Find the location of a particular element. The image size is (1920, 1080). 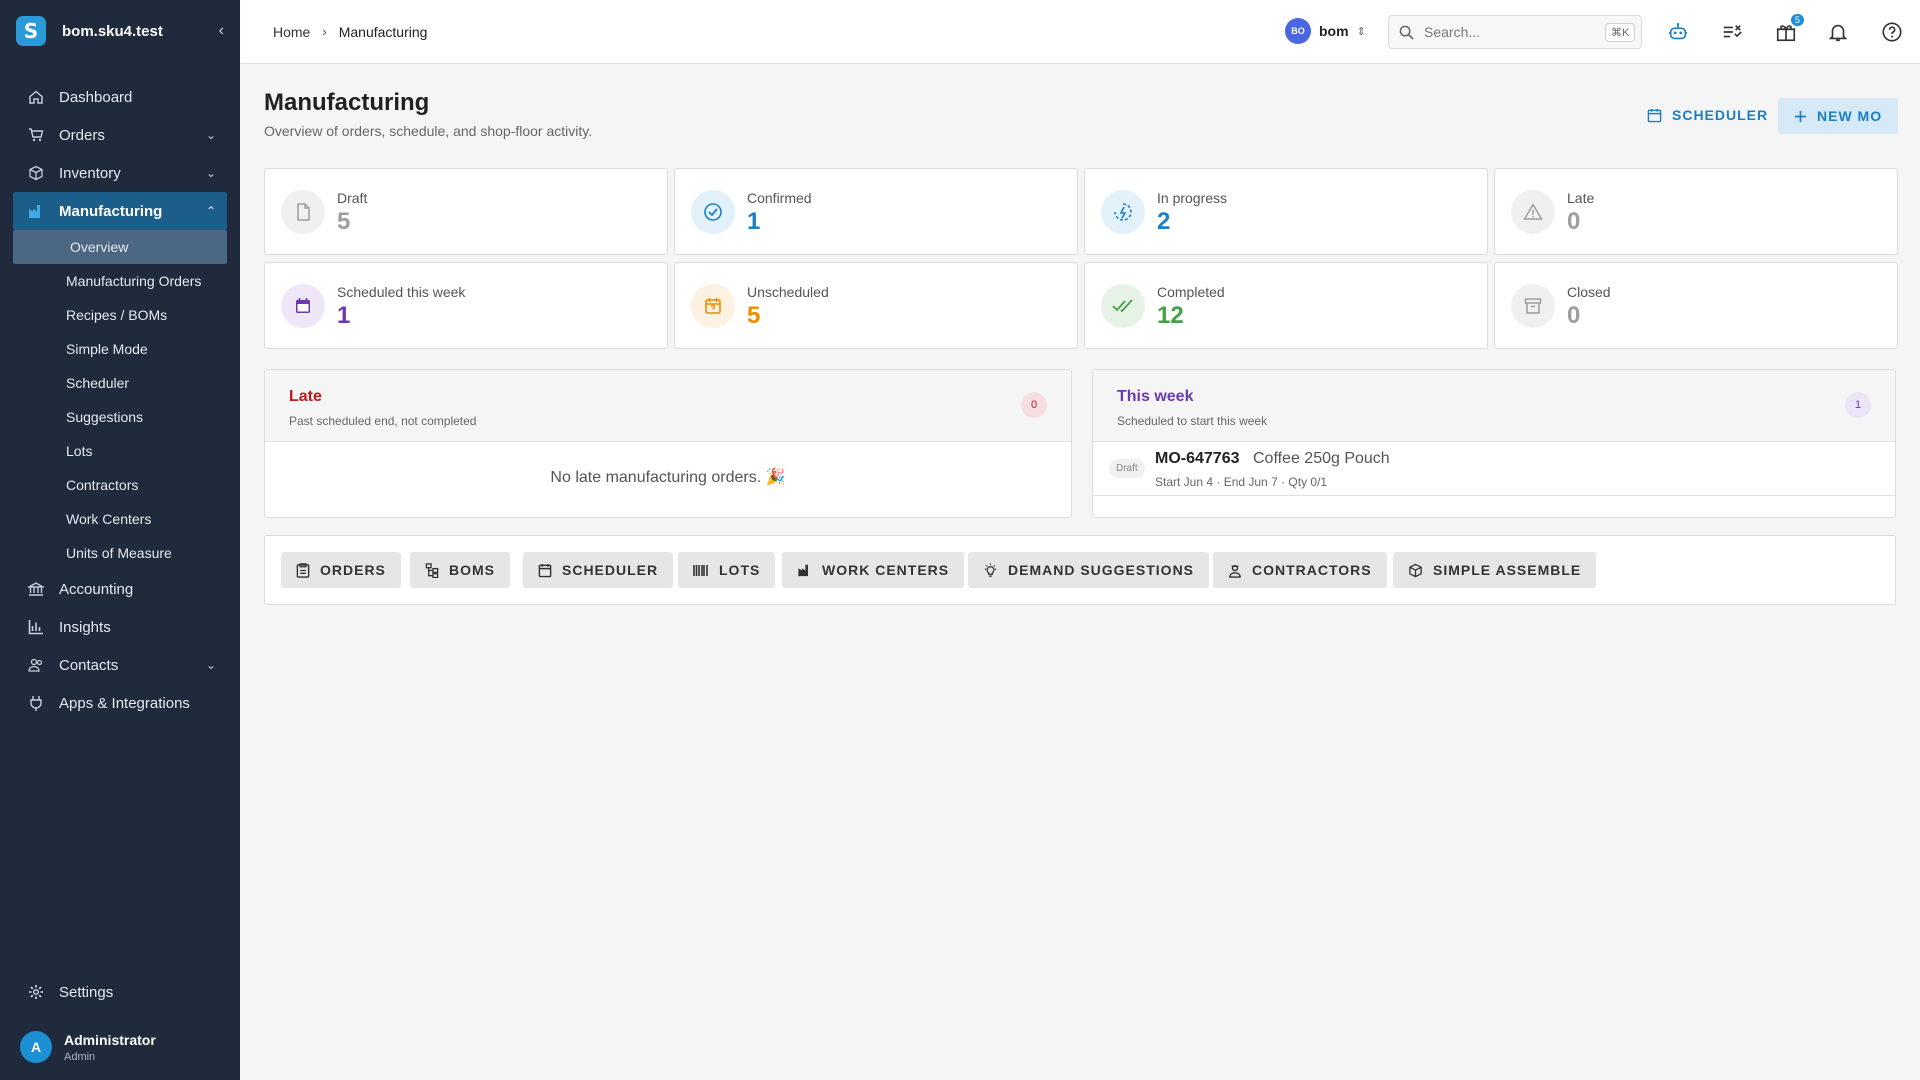

sidebar-item-label: Orders is located at coordinates (82, 135).